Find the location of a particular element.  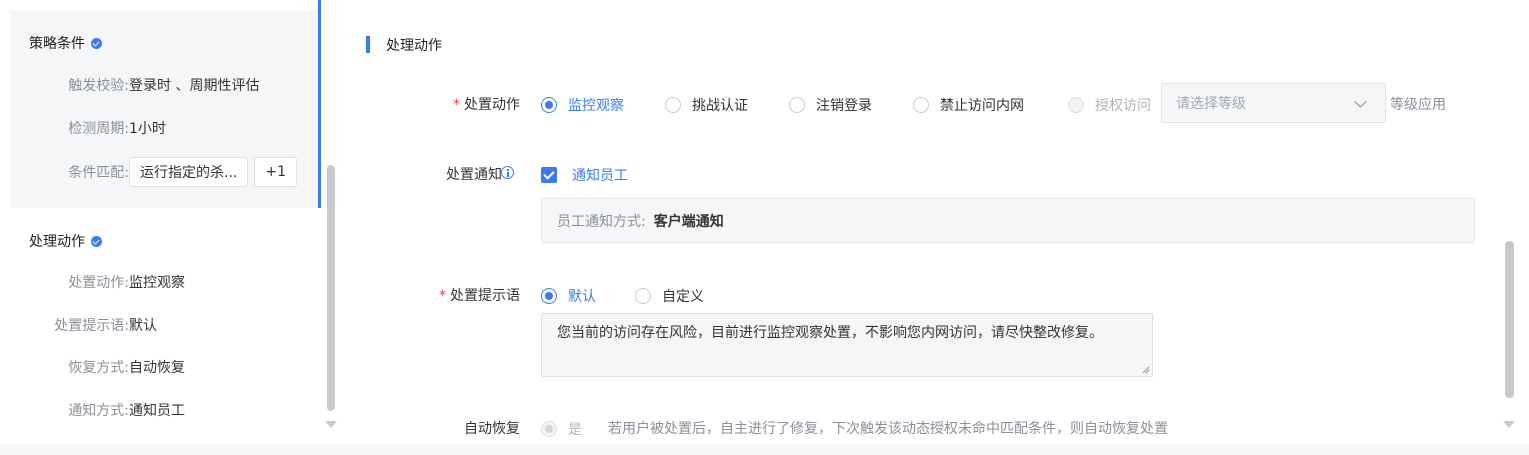

match-key: 条件匹配: is located at coordinates (98, 173).